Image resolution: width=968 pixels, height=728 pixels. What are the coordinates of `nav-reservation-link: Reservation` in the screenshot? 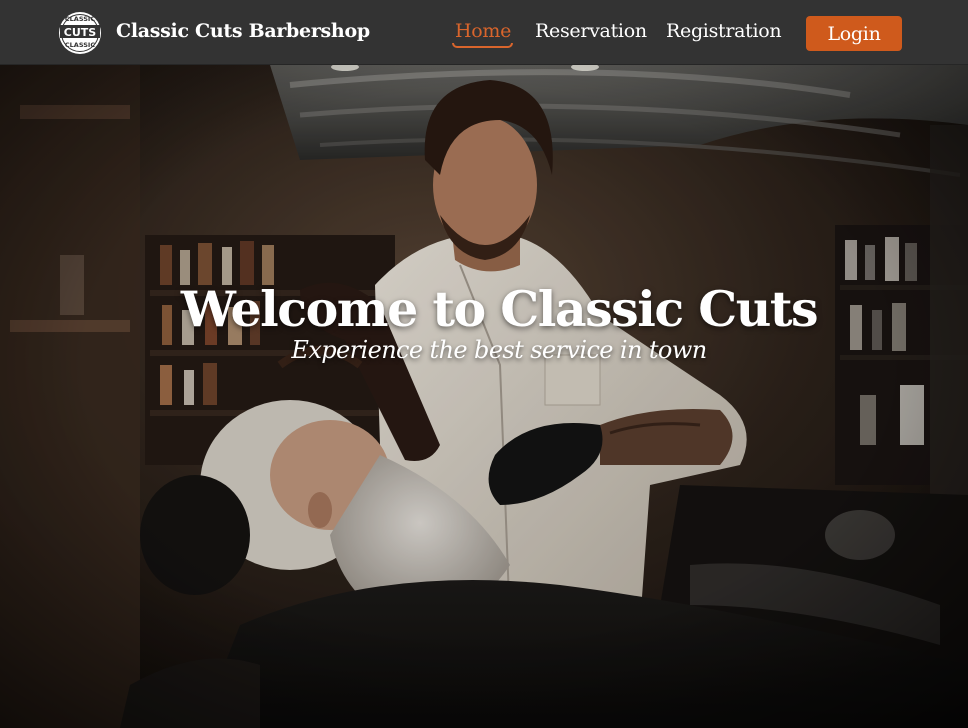 It's located at (591, 31).